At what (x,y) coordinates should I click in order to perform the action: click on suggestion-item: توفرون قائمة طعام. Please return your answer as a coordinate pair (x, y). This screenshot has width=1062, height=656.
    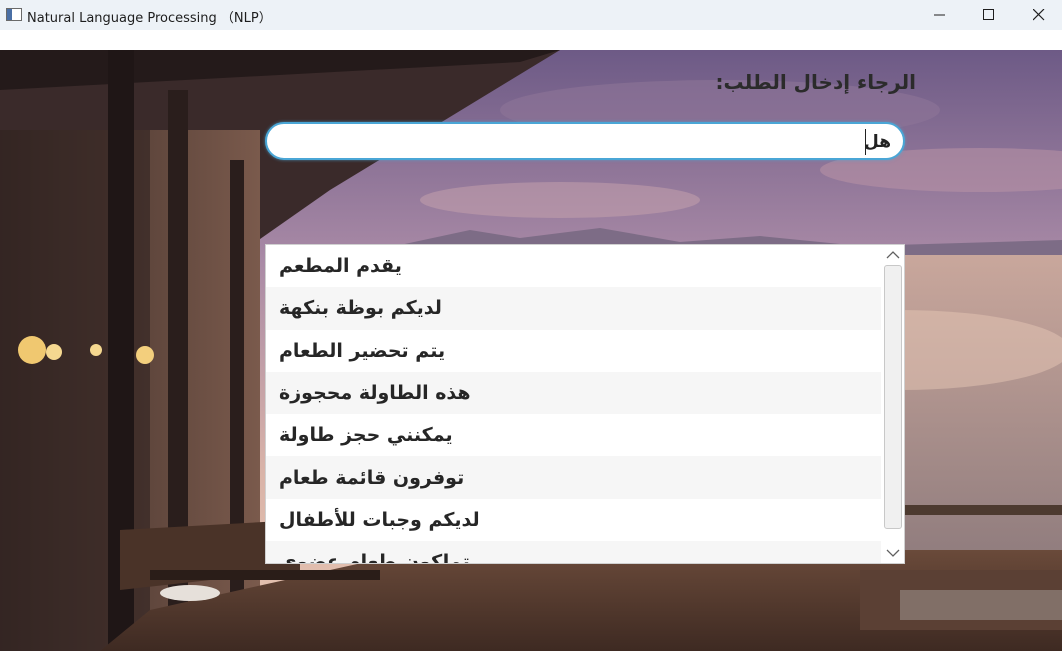
    Looking at the image, I should click on (573, 477).